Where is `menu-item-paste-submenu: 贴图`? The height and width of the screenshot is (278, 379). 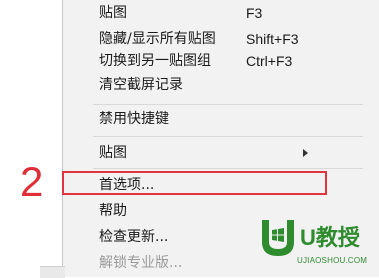
menu-item-paste-submenu: 贴图 is located at coordinates (221, 153).